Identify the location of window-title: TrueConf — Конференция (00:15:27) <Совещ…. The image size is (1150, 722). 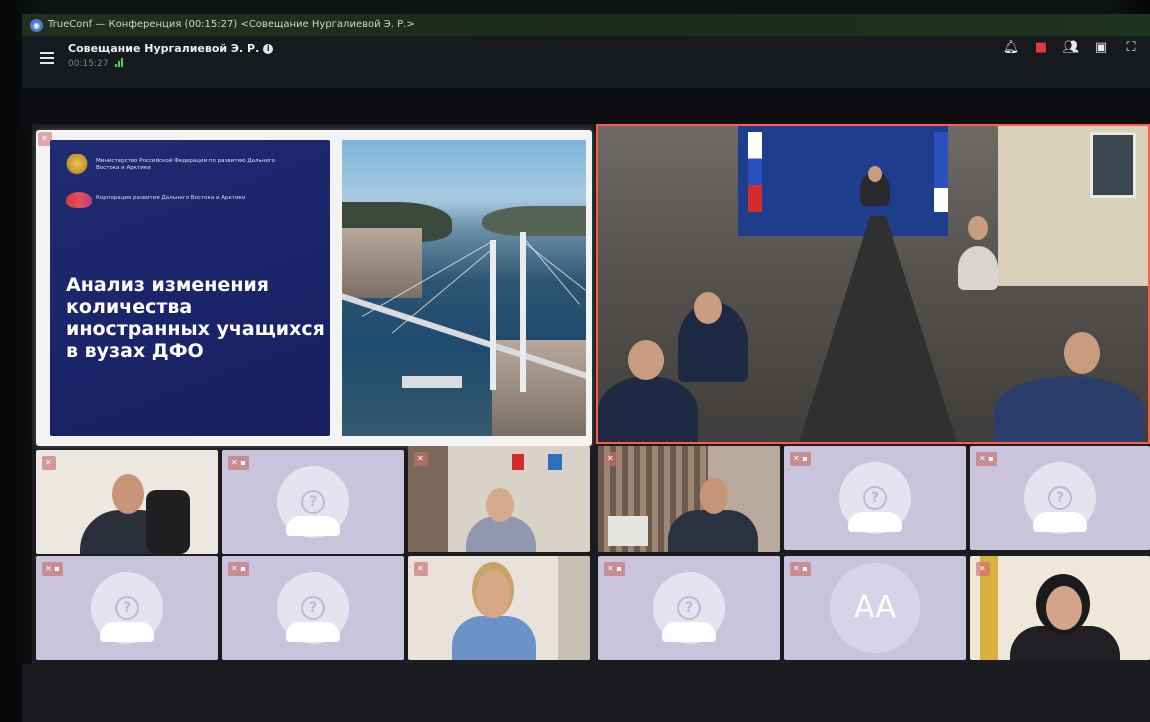
(231, 24).